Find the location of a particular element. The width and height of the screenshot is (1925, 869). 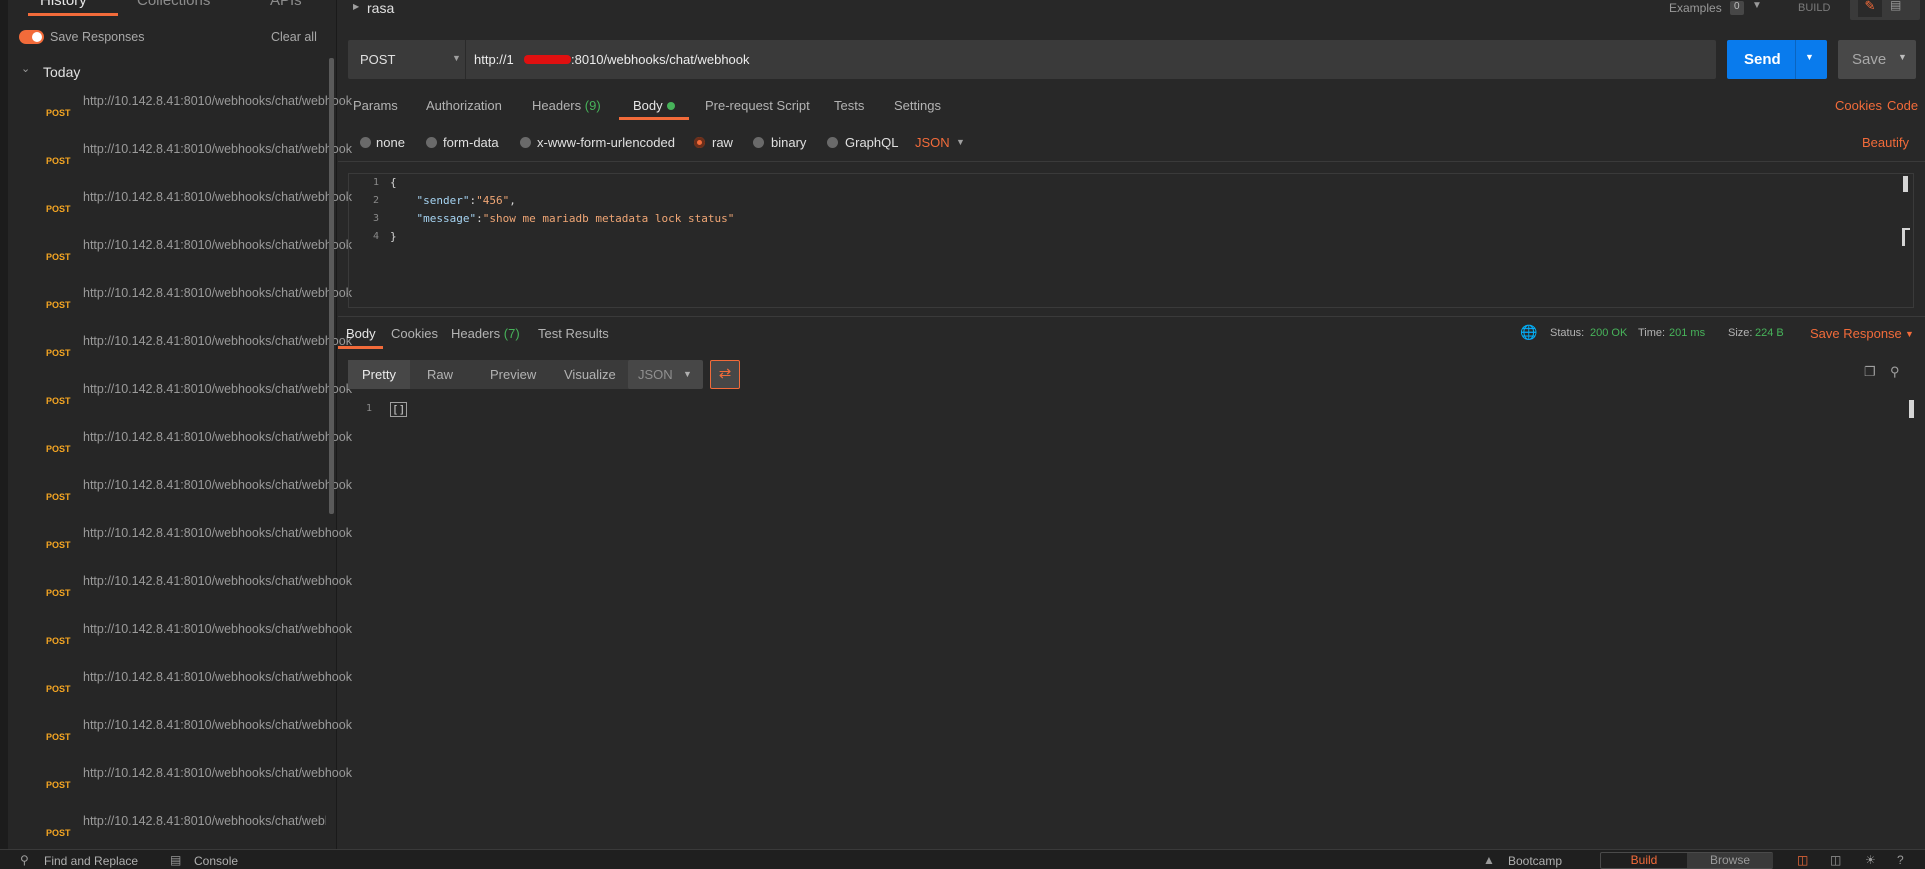

radio-binary is located at coordinates (758, 142).